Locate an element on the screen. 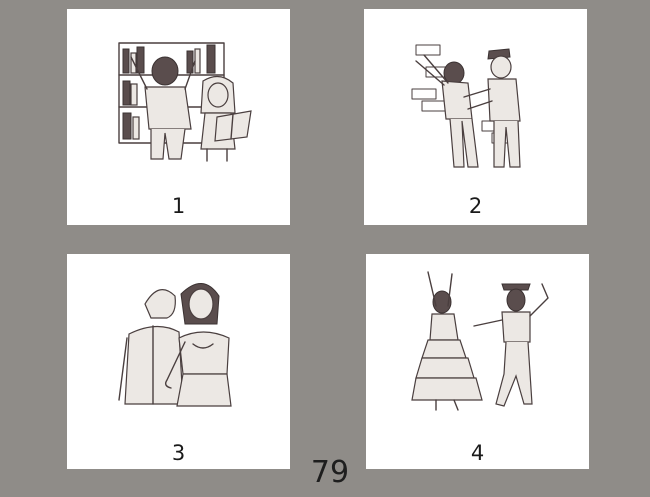 Image resolution: width=650 pixels, height=497 pixels. page-number: 79 is located at coordinates (330, 472).